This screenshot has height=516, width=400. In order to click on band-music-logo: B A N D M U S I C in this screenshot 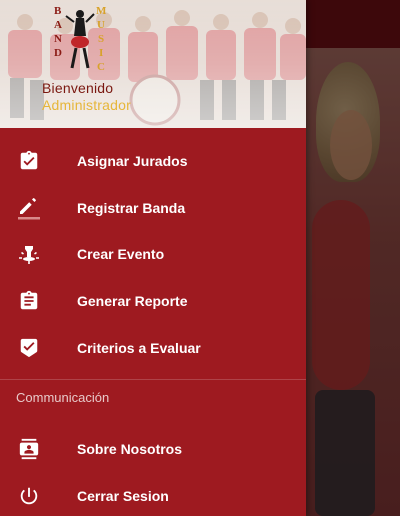, I will do `click(80, 39)`.